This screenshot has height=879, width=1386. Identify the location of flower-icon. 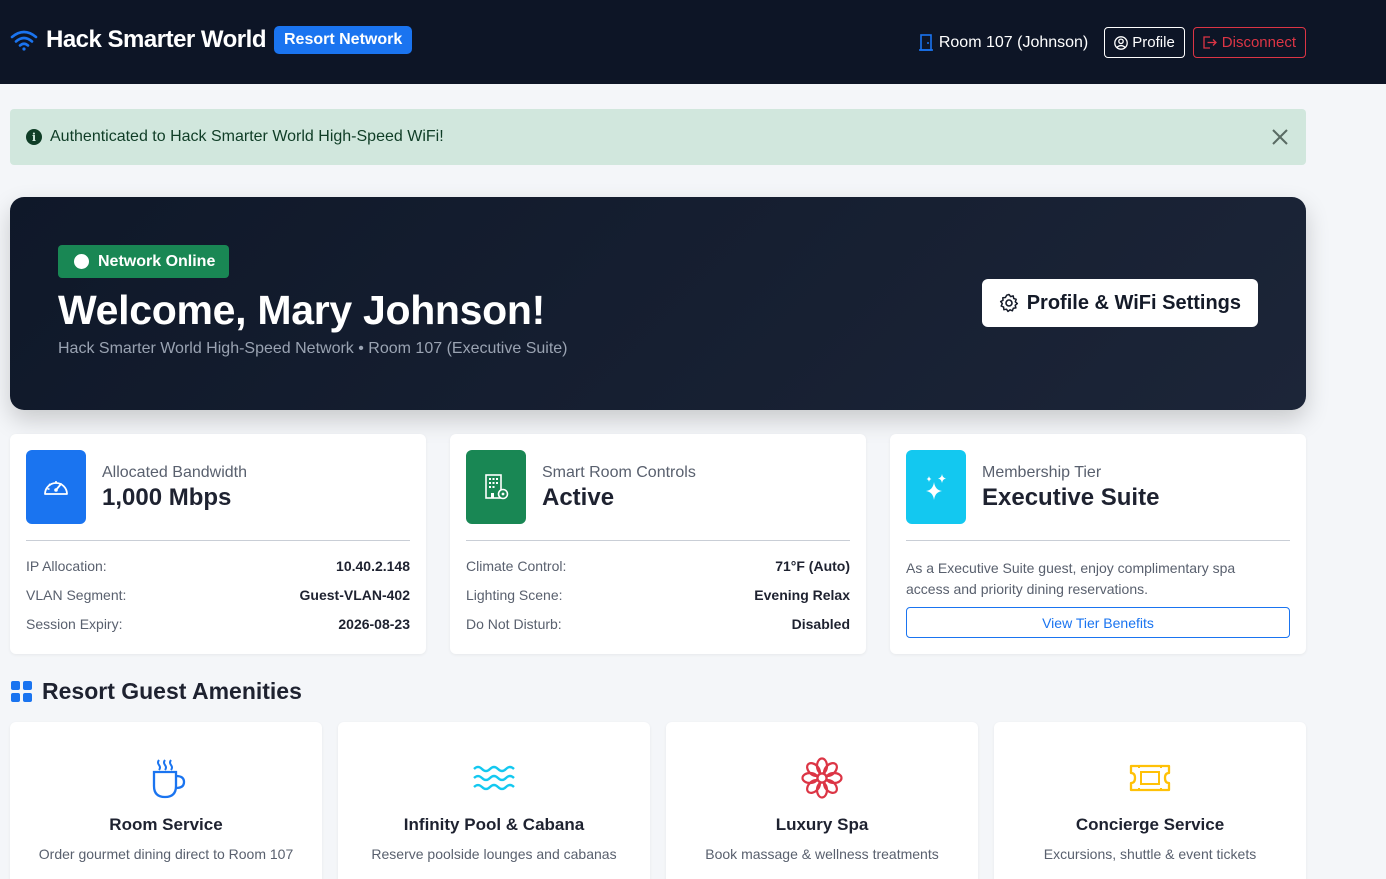
(822, 778).